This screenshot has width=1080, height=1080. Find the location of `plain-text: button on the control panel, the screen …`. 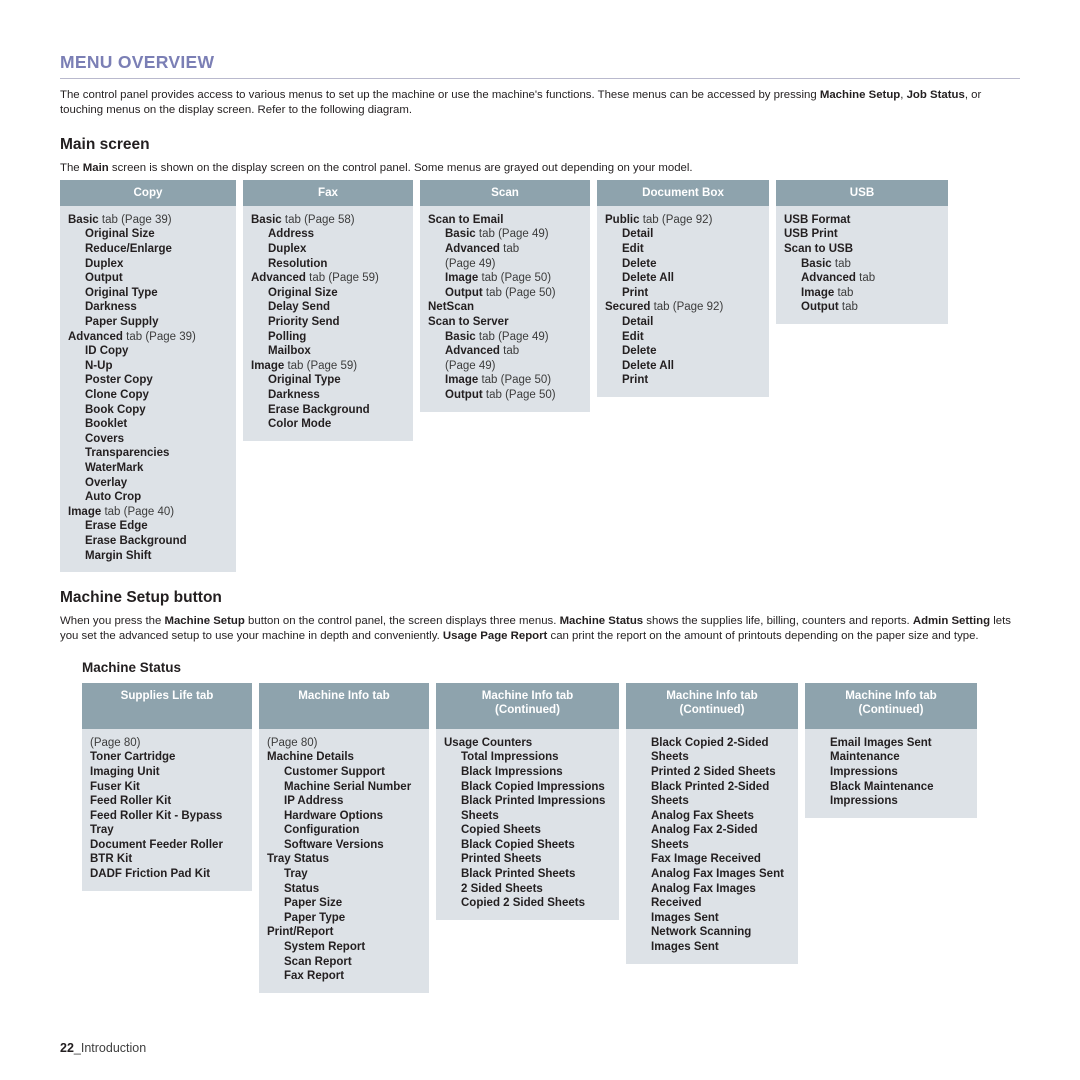

plain-text: button on the control panel, the screen … is located at coordinates (402, 621).